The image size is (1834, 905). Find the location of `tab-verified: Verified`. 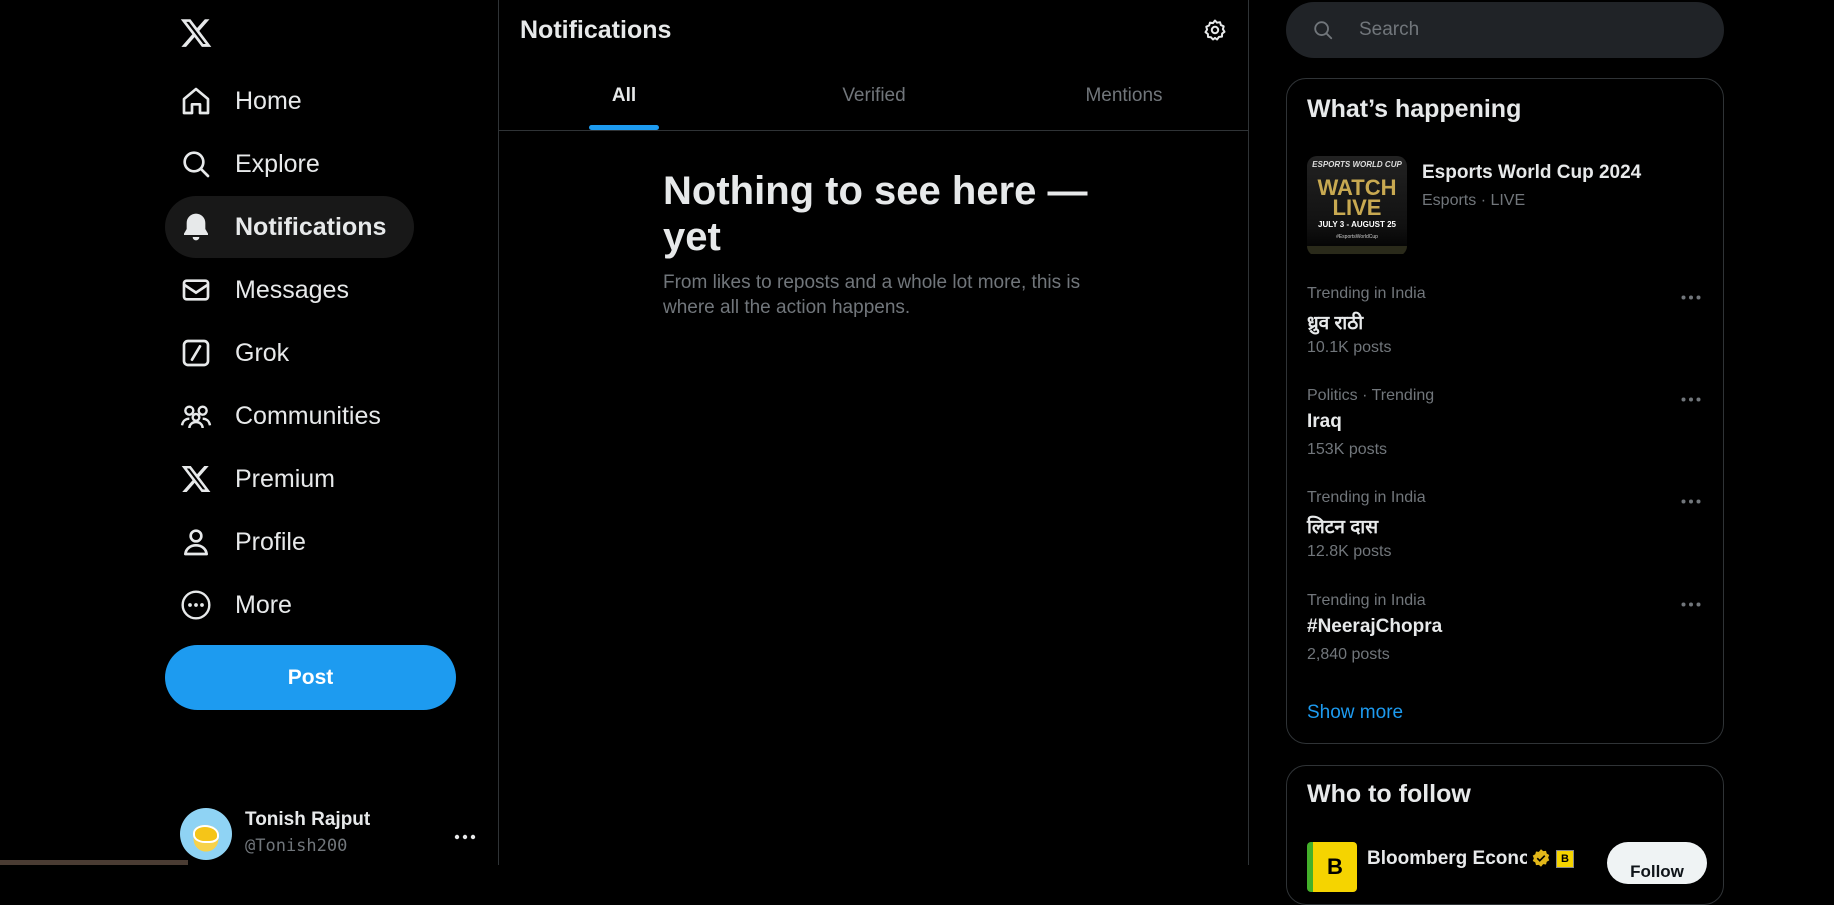

tab-verified: Verified is located at coordinates (874, 96).